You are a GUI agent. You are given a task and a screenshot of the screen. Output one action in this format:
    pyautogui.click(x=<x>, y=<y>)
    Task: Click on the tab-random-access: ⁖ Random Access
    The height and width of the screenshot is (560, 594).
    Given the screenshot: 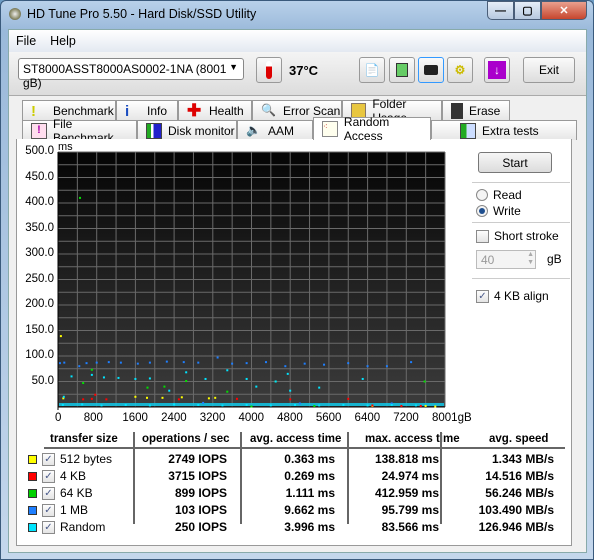 What is the action you would take?
    pyautogui.click(x=372, y=129)
    